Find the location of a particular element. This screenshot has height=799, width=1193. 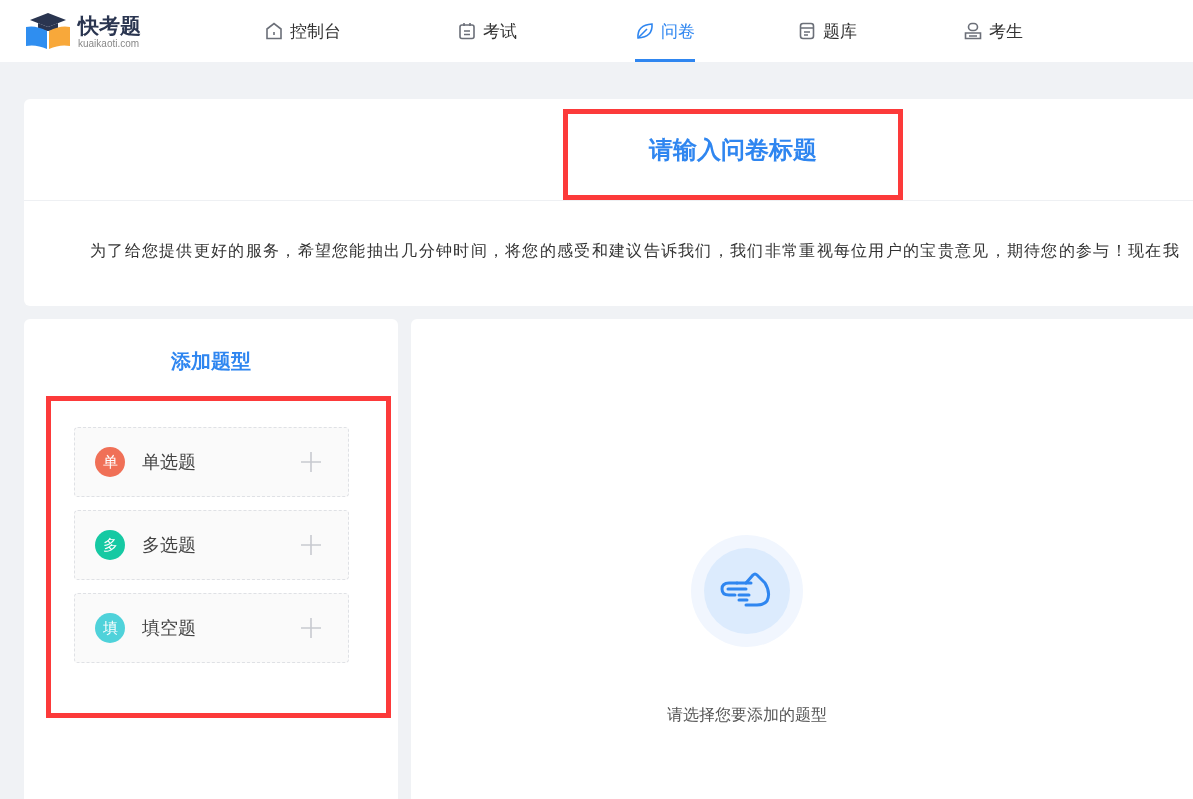

logo-name: 快考题 is located at coordinates (109, 25).